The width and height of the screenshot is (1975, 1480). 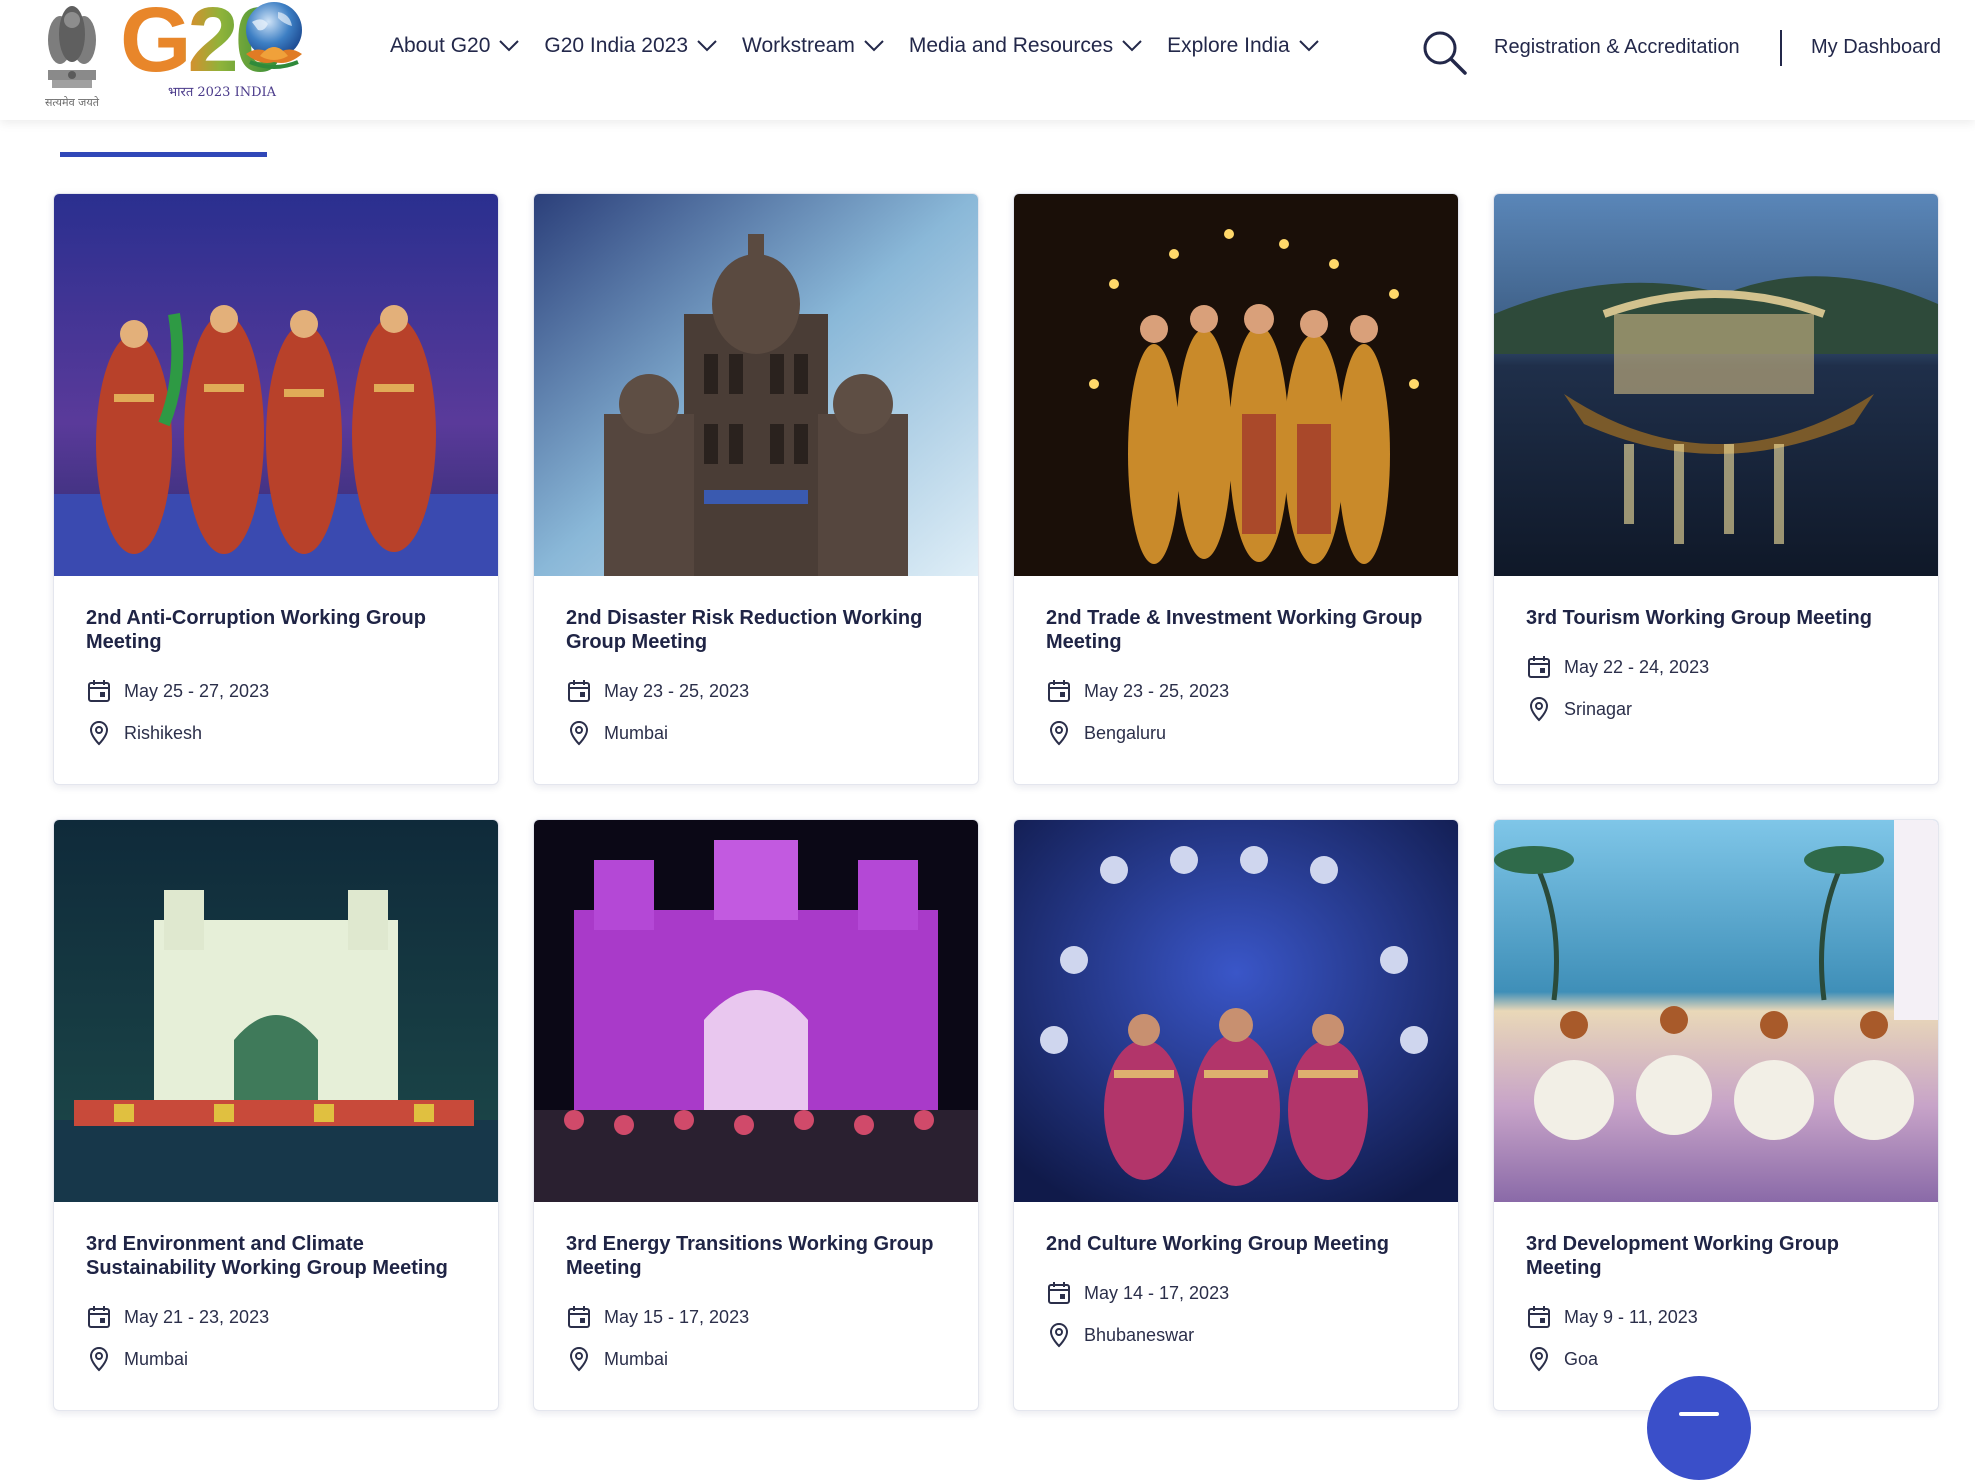 What do you see at coordinates (1617, 47) in the screenshot?
I see `registration-accreditation-link: Registration & Accreditation` at bounding box center [1617, 47].